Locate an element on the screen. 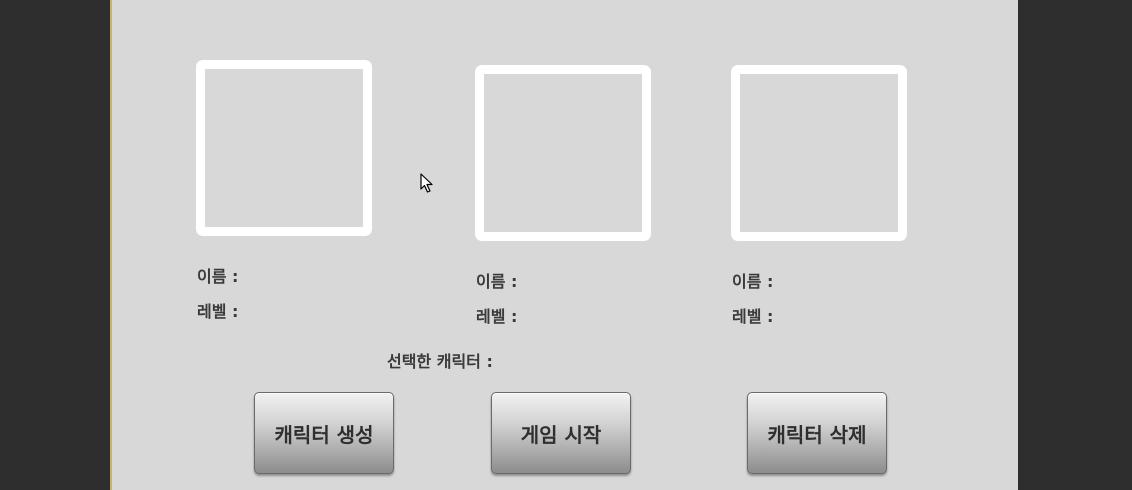 The width and height of the screenshot is (1132, 490). selected-character-label: 선택한 캐릭터 : is located at coordinates (440, 361).